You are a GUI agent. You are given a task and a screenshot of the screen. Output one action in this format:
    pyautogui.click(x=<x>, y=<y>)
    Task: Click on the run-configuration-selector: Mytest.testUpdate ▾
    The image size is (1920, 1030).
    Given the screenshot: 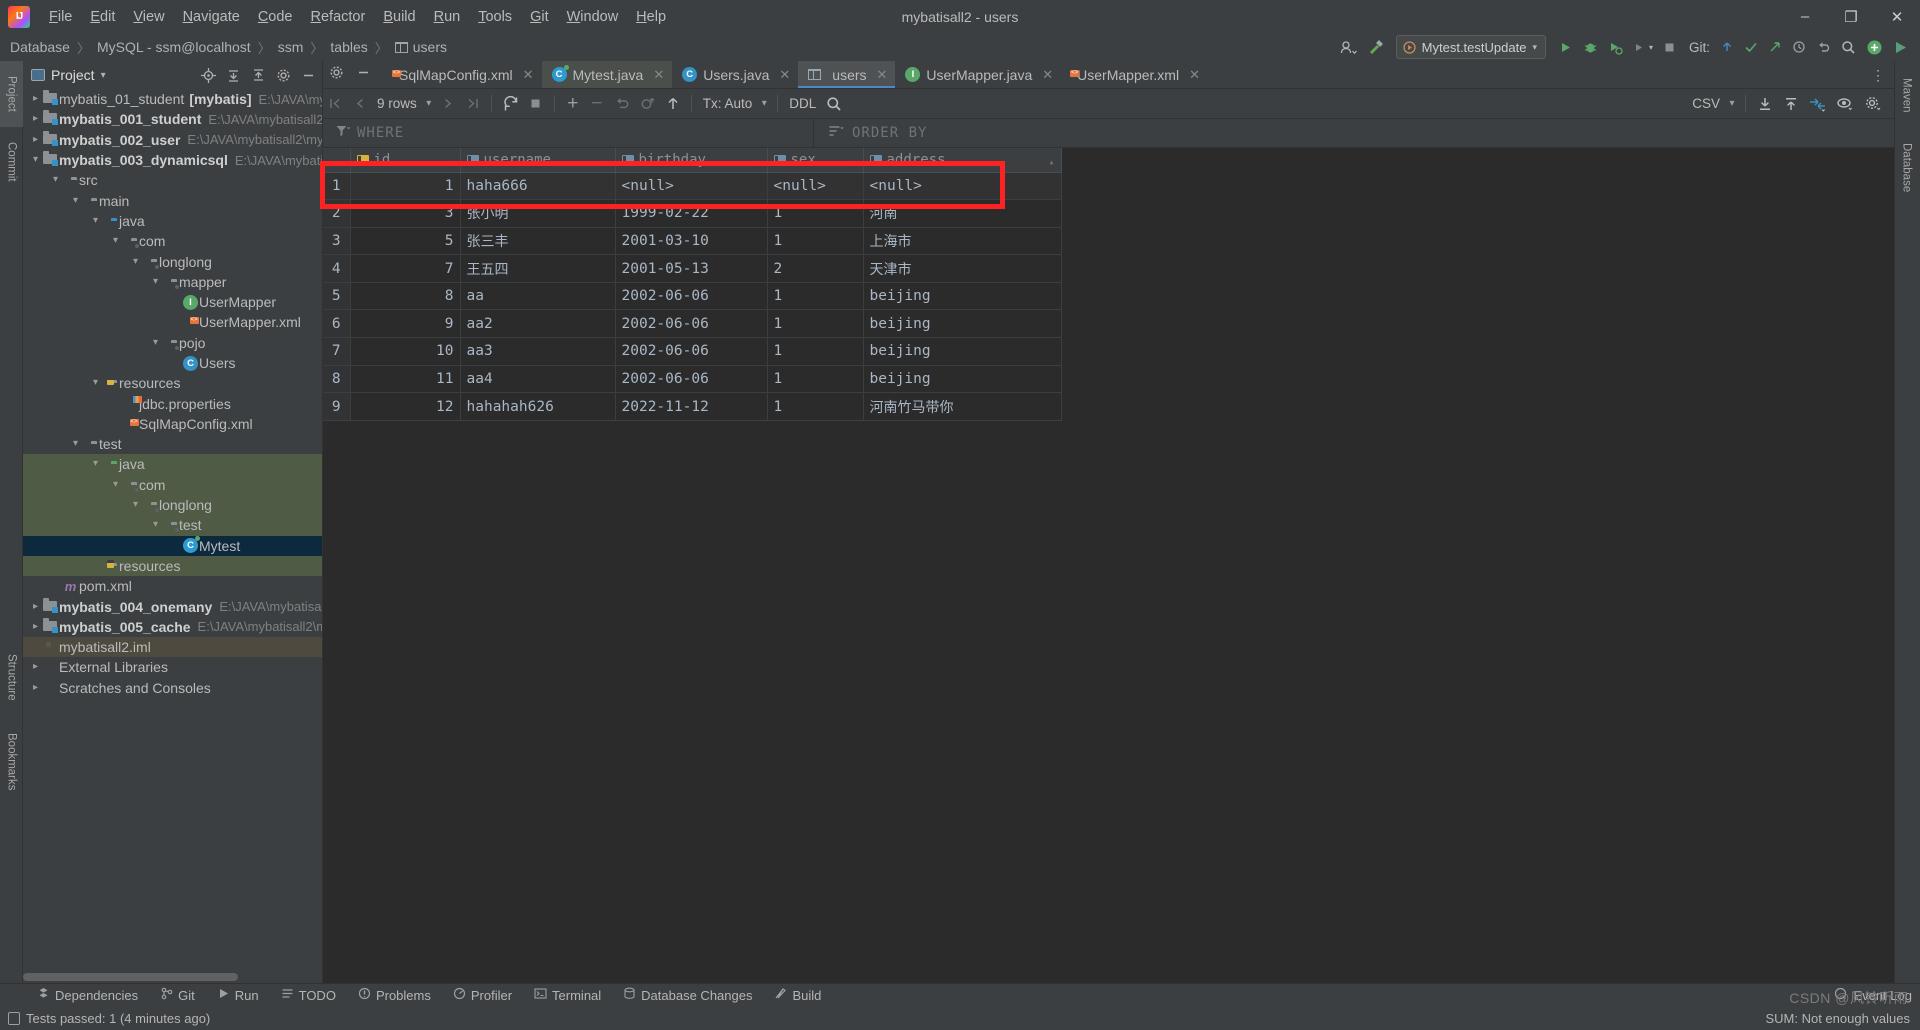 What is the action you would take?
    pyautogui.click(x=1470, y=47)
    